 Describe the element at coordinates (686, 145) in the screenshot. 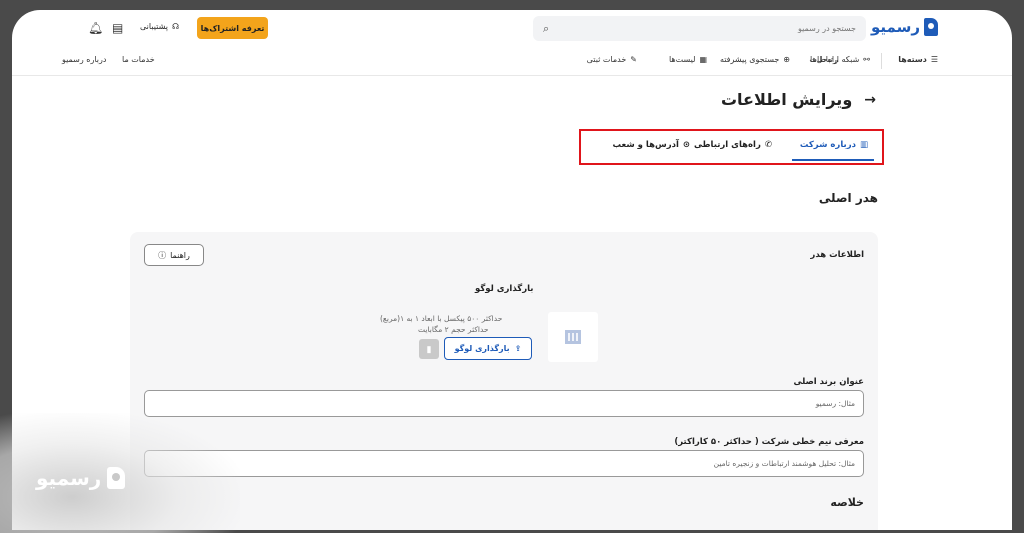

I see `location-pin-icon: ⊙` at that location.